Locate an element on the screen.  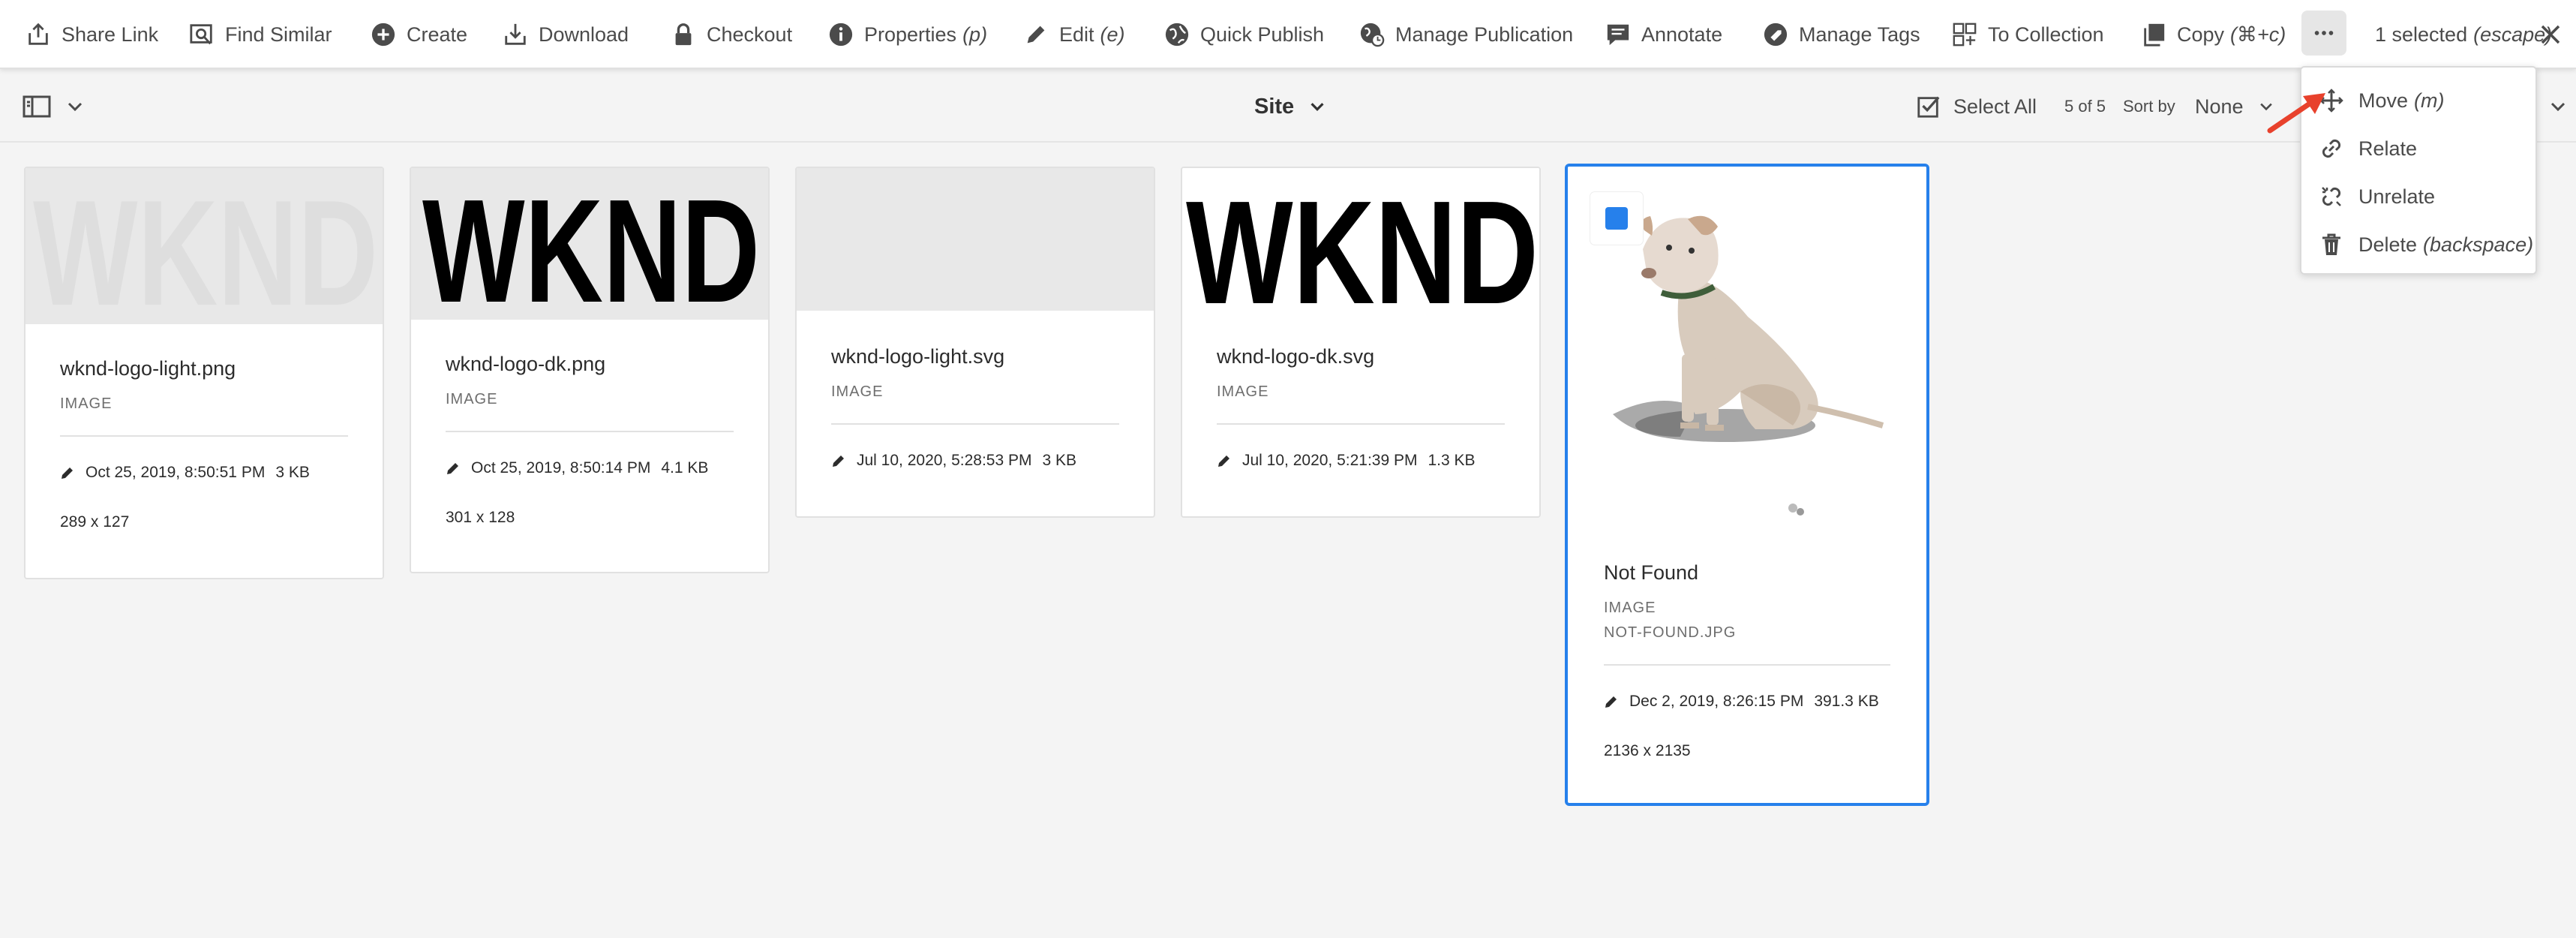
checkmark-icon is located at coordinates (1598, 200).